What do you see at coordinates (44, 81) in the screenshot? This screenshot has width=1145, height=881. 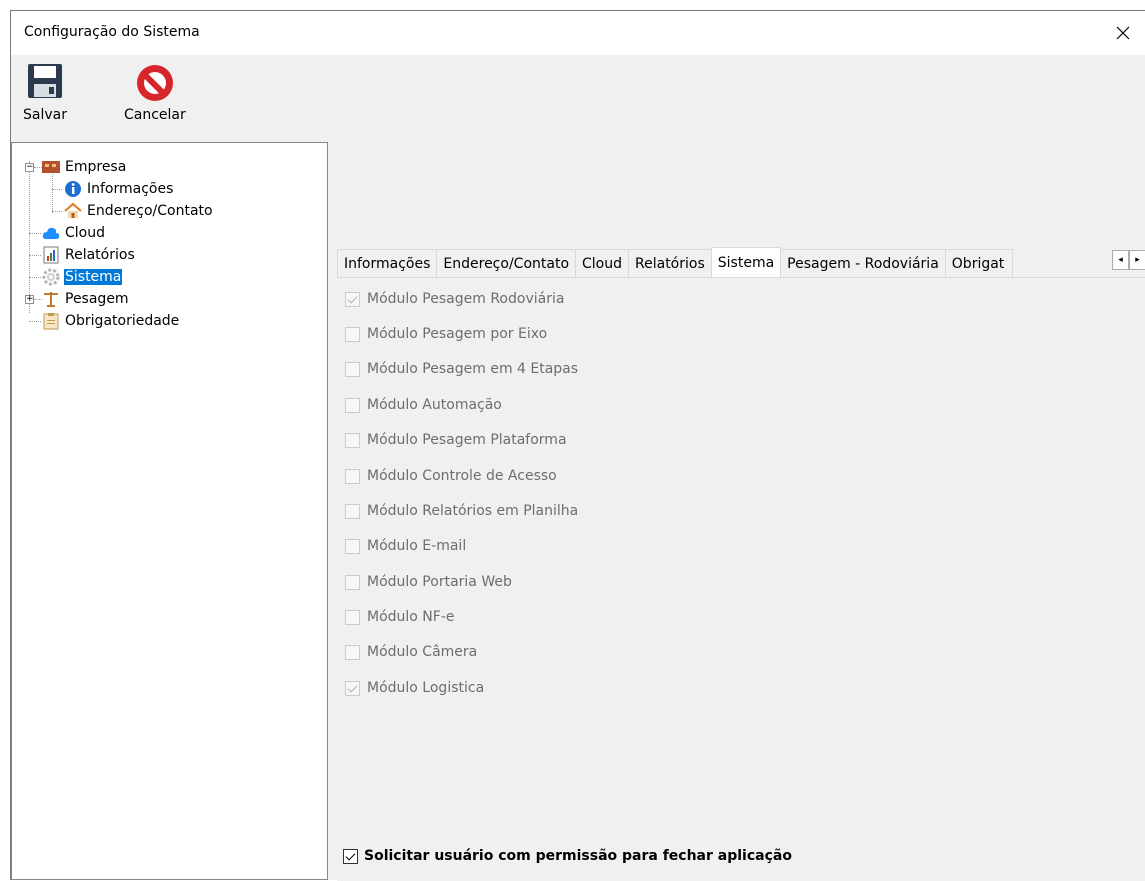 I see `floppy-disk-icon` at bounding box center [44, 81].